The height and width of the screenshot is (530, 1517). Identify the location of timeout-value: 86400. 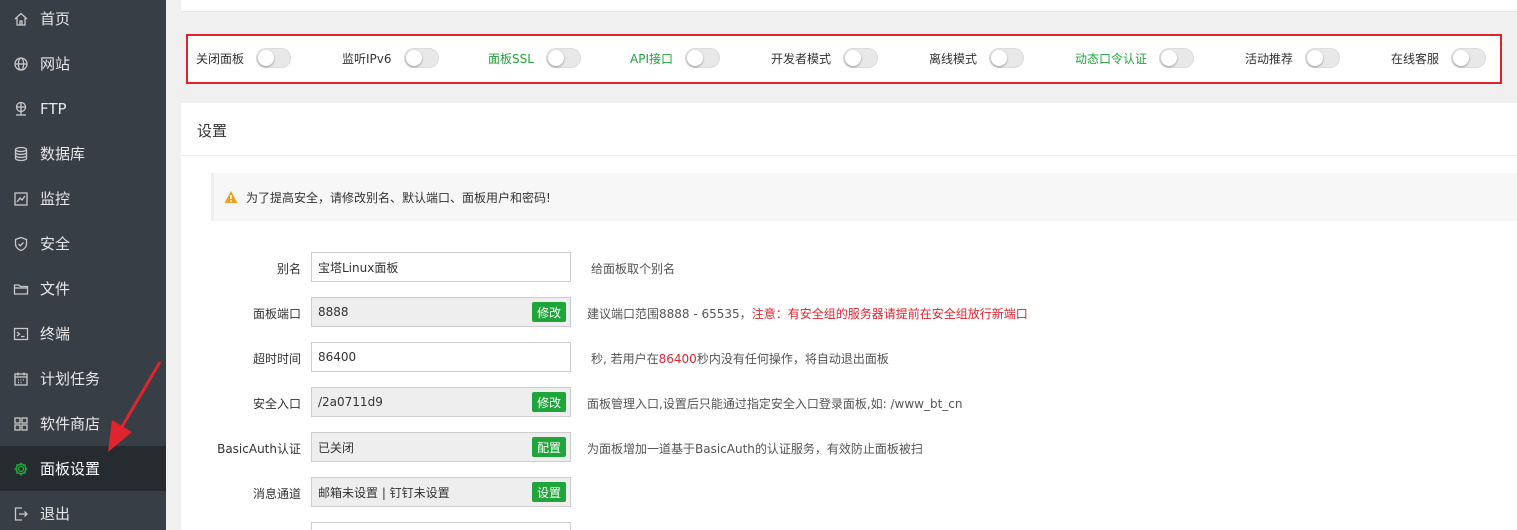
(337, 357).